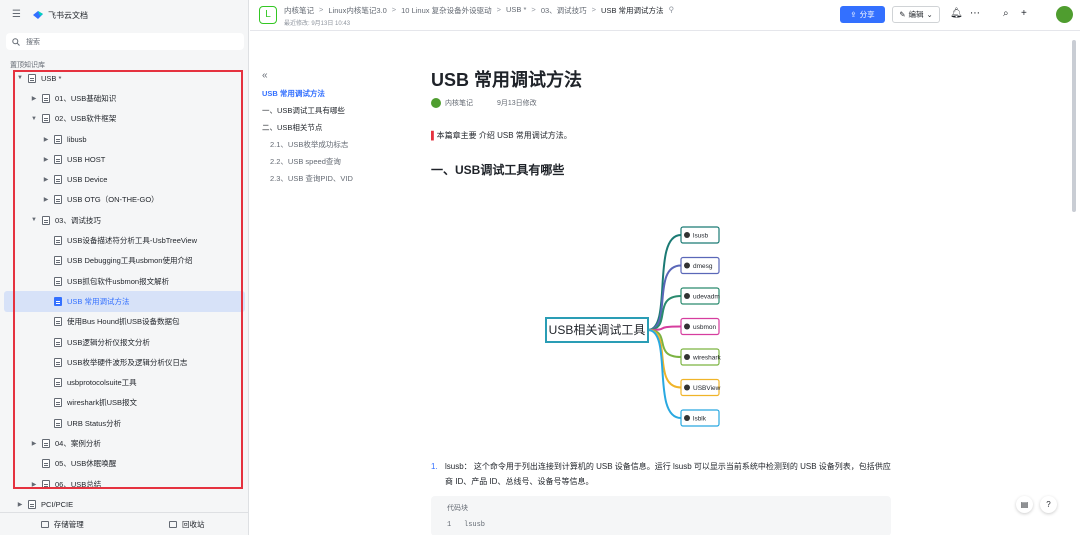 This screenshot has height=535, width=1080. I want to click on collapse-sidebar-icon: ☰, so click(18, 15).